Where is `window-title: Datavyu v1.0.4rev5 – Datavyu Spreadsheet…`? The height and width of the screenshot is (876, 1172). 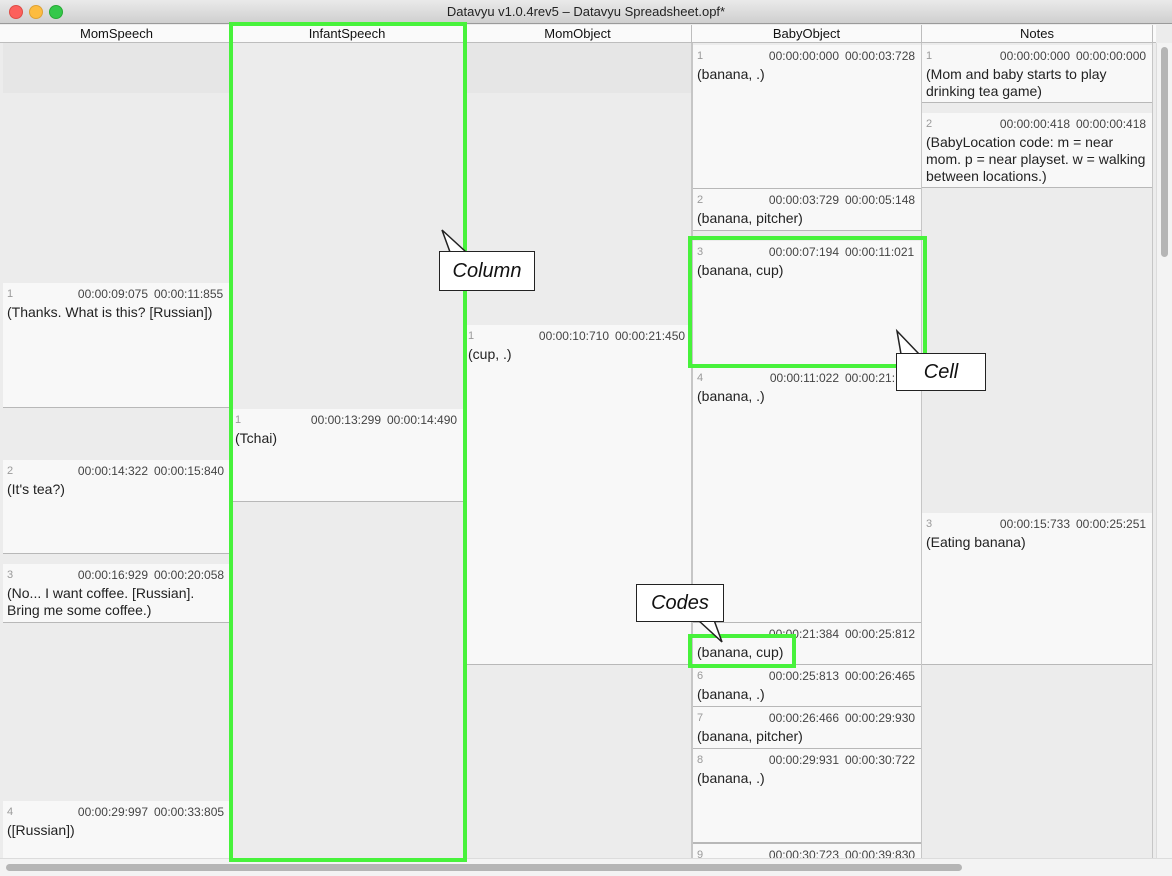 window-title: Datavyu v1.0.4rev5 – Datavyu Spreadsheet… is located at coordinates (586, 11).